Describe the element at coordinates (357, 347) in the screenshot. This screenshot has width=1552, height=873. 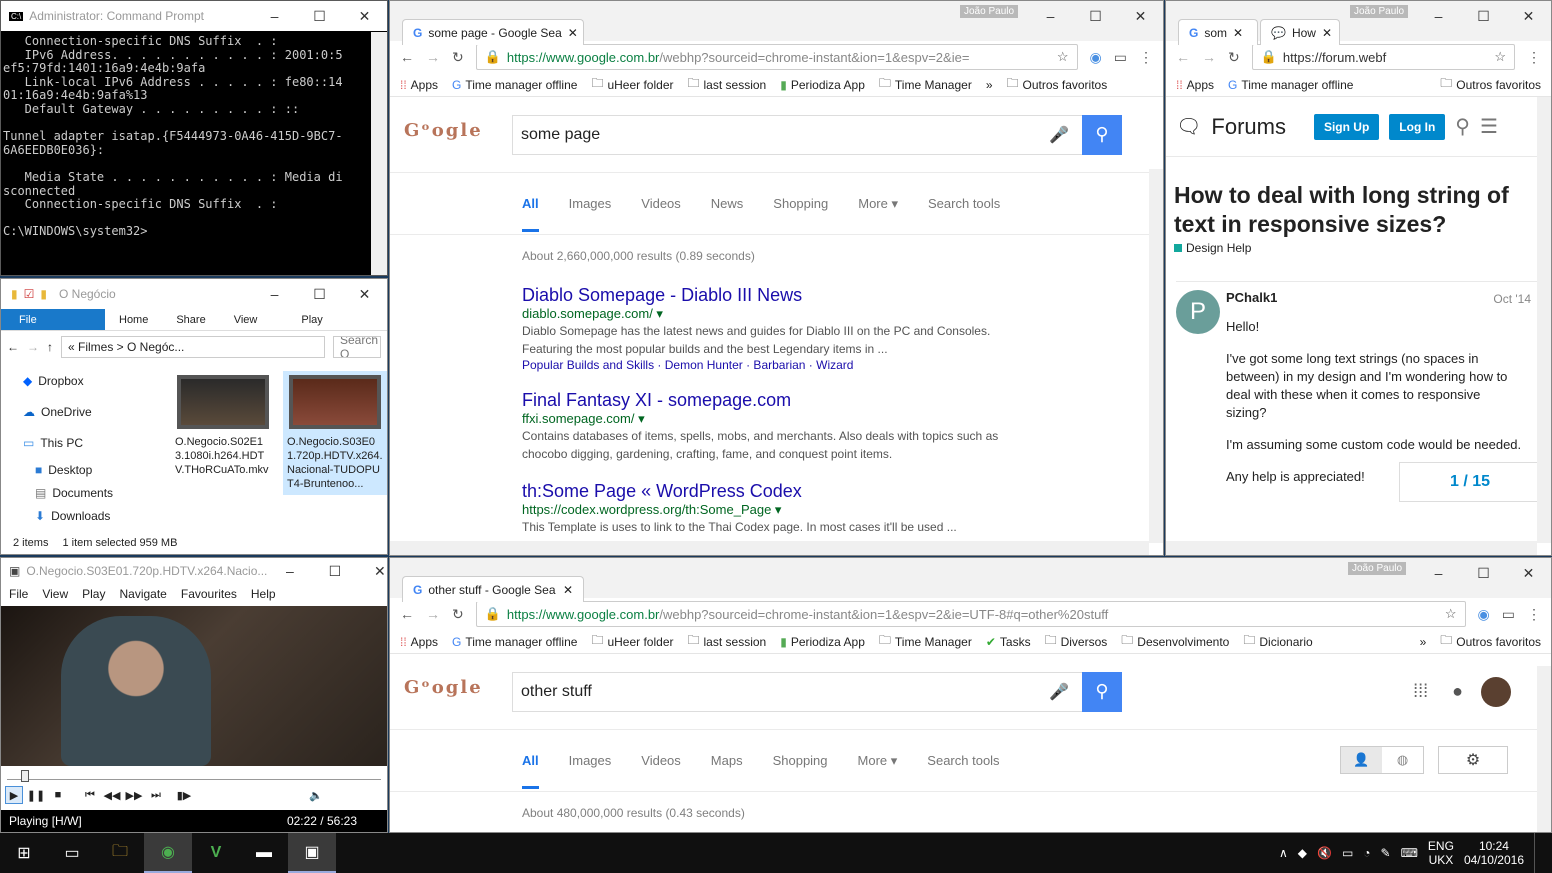
I see `search-input: Search O` at that location.